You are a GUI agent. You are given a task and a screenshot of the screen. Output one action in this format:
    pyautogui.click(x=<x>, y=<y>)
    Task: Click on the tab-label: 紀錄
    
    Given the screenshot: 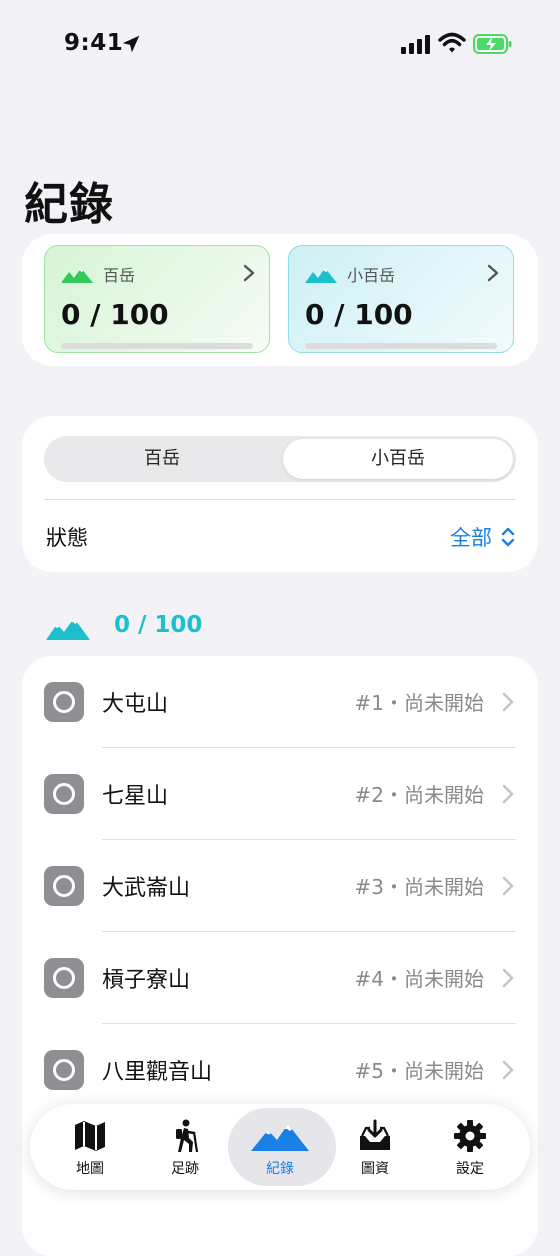 What is the action you would take?
    pyautogui.click(x=280, y=1169)
    